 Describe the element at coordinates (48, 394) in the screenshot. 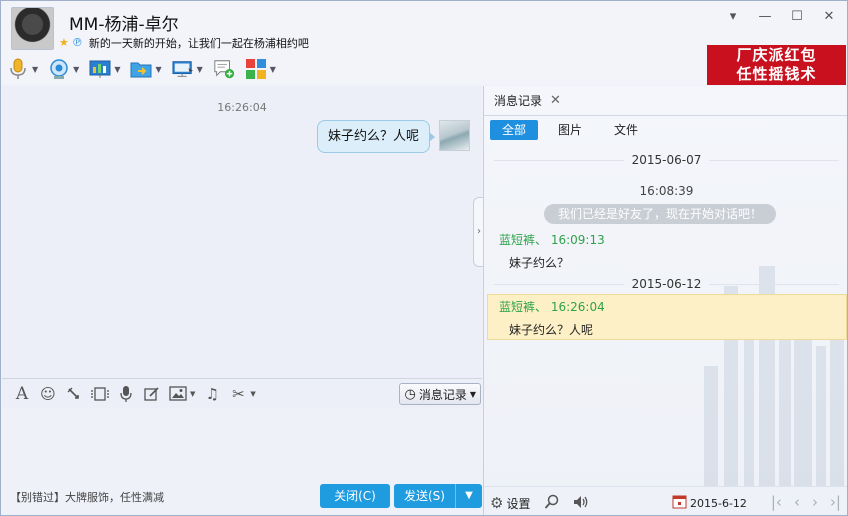

I see `emoji-icon: ☺` at that location.